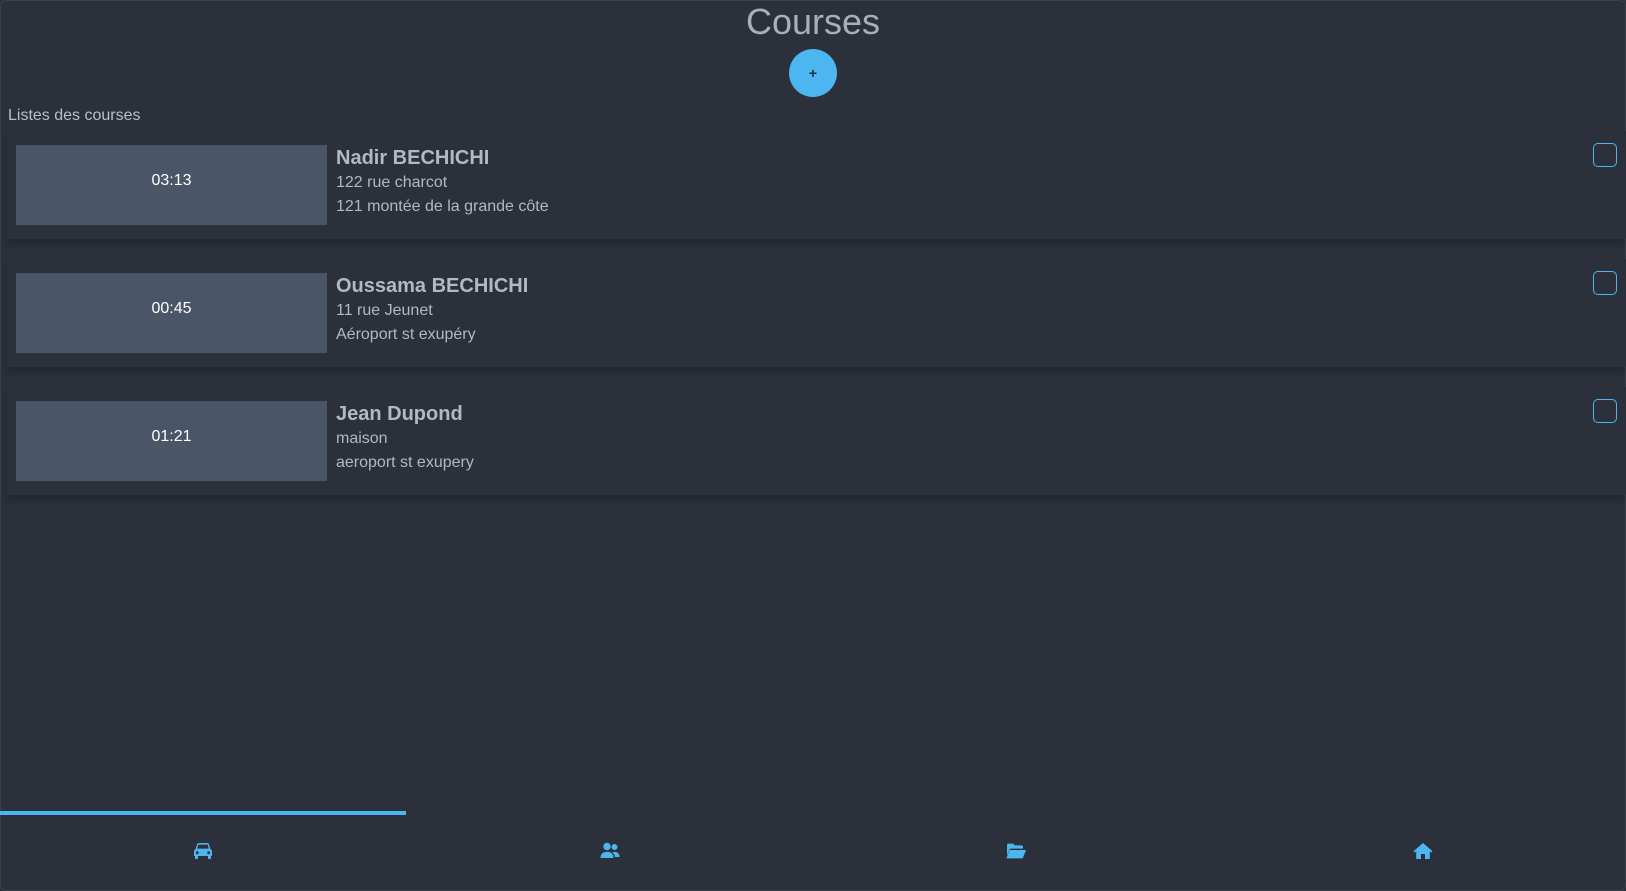 This screenshot has height=891, width=1626. I want to click on nav-tab-courses, so click(203, 853).